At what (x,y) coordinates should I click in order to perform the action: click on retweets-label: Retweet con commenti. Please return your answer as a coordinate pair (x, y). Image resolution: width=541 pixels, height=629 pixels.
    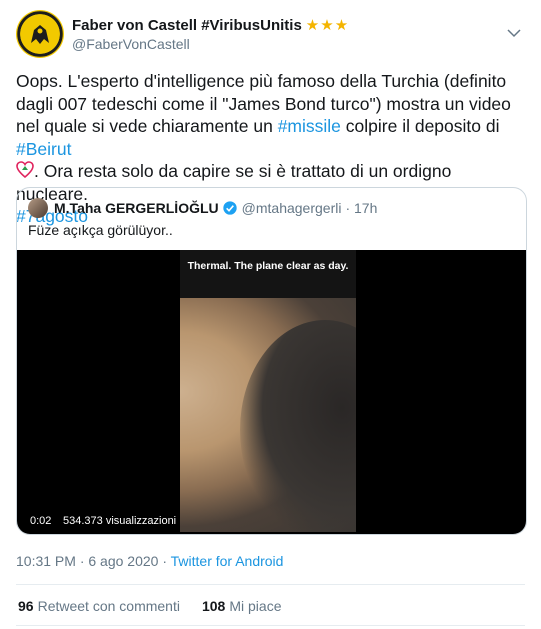
    Looking at the image, I should click on (108, 606).